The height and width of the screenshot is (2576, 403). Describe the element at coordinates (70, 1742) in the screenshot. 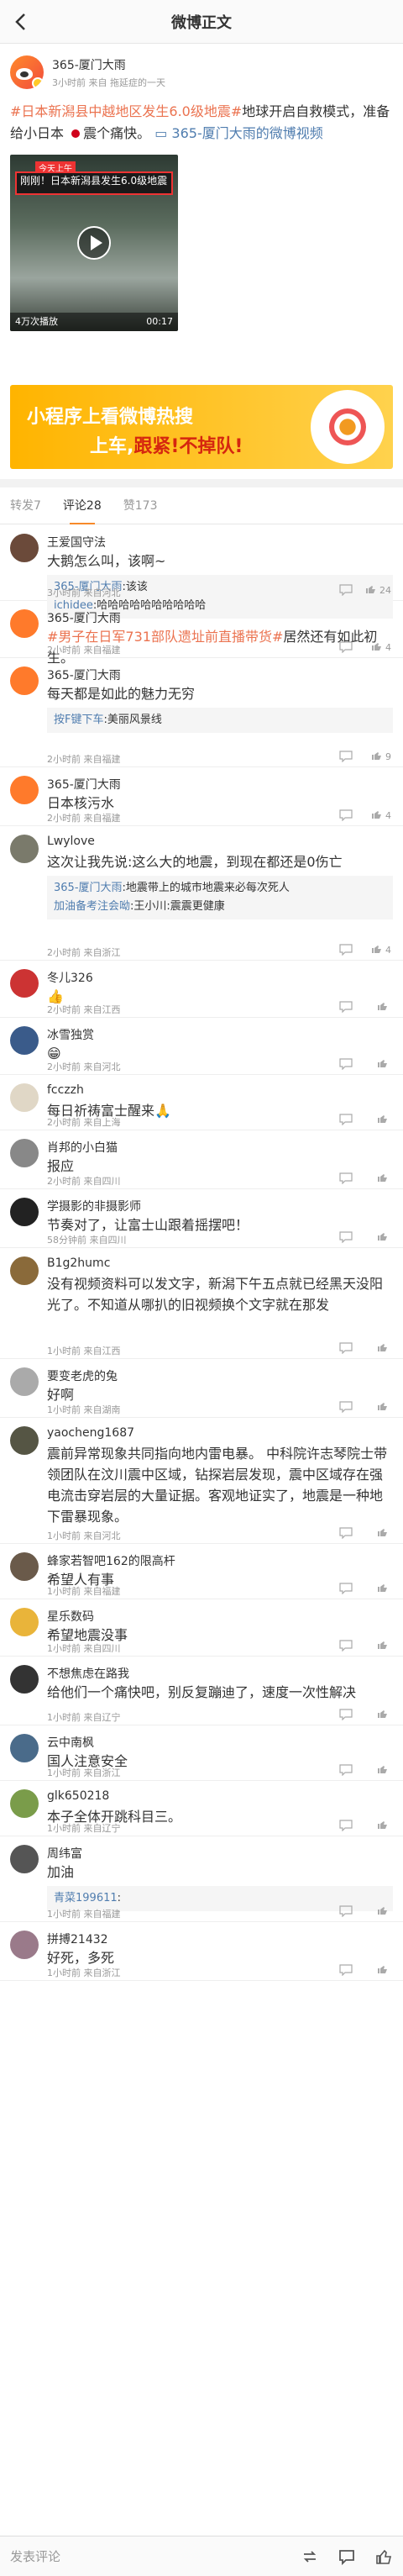

I see `commenter-name: 云中南枫` at that location.